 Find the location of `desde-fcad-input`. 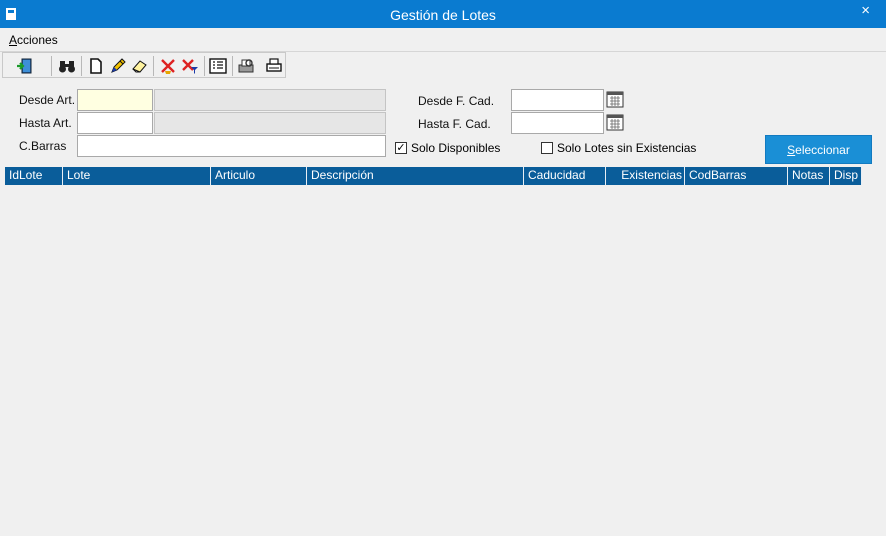

desde-fcad-input is located at coordinates (557, 100).